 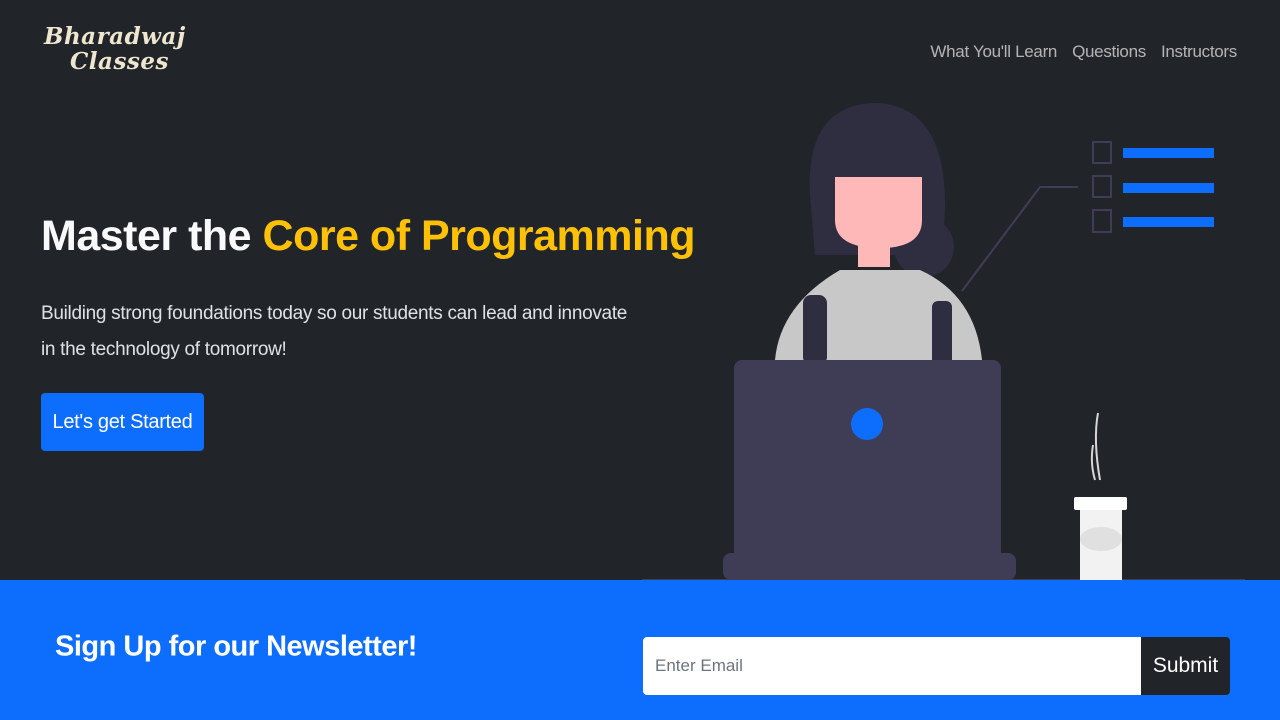 What do you see at coordinates (993, 52) in the screenshot?
I see `nav-link-what-youll-learn: What You'll Learn` at bounding box center [993, 52].